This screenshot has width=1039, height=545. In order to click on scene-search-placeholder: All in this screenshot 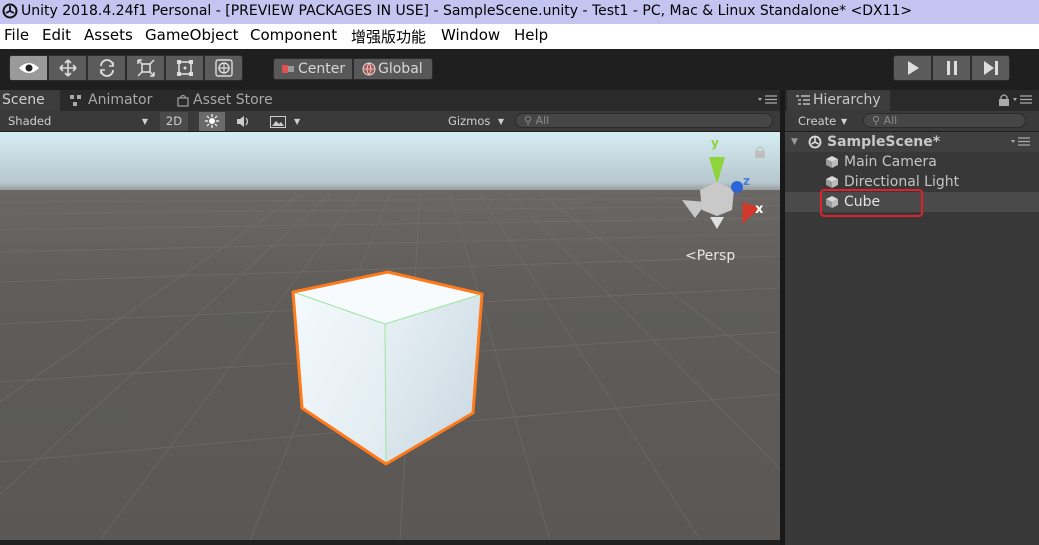, I will do `click(542, 120)`.